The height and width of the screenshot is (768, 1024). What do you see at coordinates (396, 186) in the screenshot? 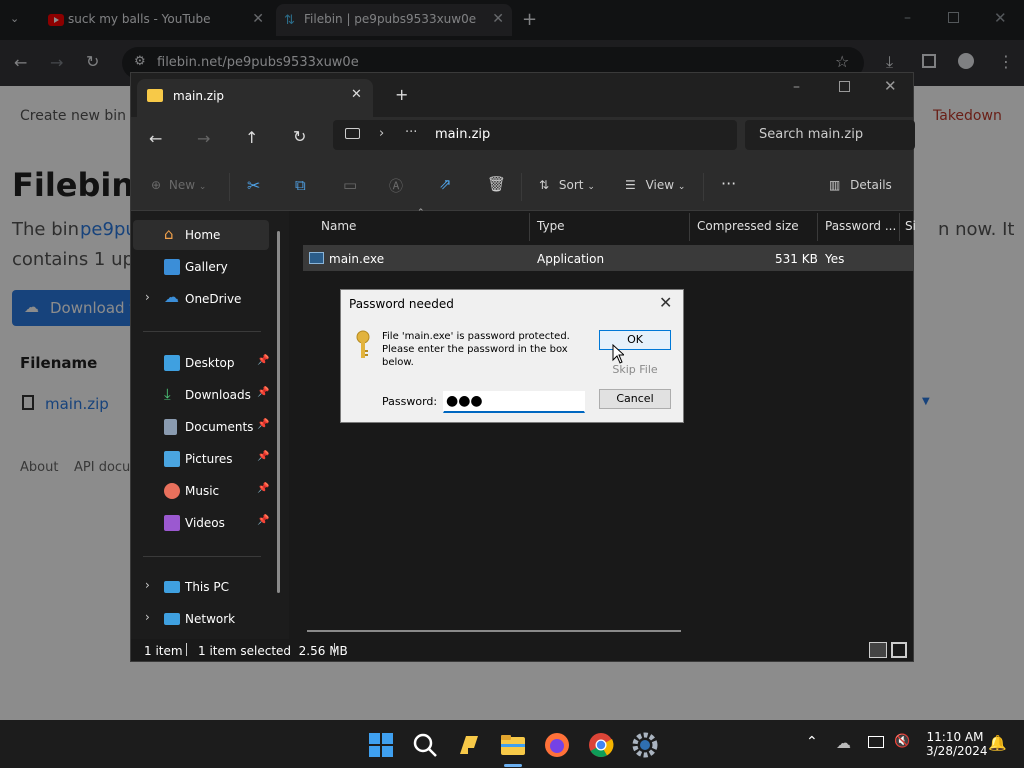
I see `rename-icon: Ⓐ` at bounding box center [396, 186].